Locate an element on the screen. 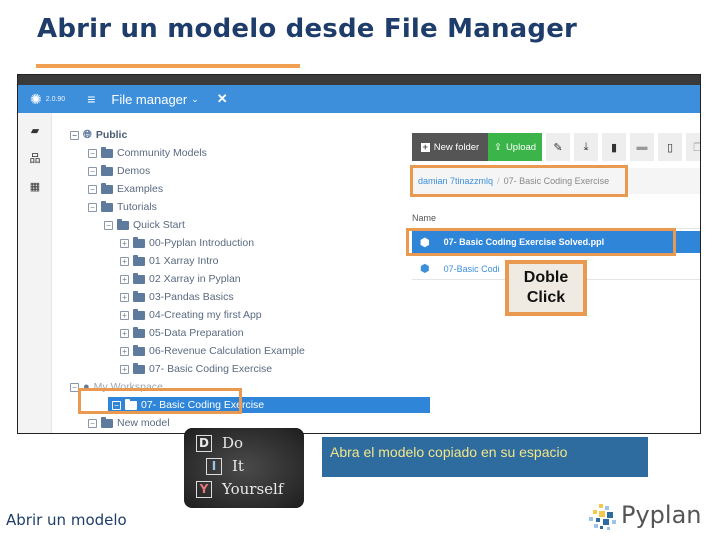  hamburger-icon: ≡ is located at coordinates (91, 99).